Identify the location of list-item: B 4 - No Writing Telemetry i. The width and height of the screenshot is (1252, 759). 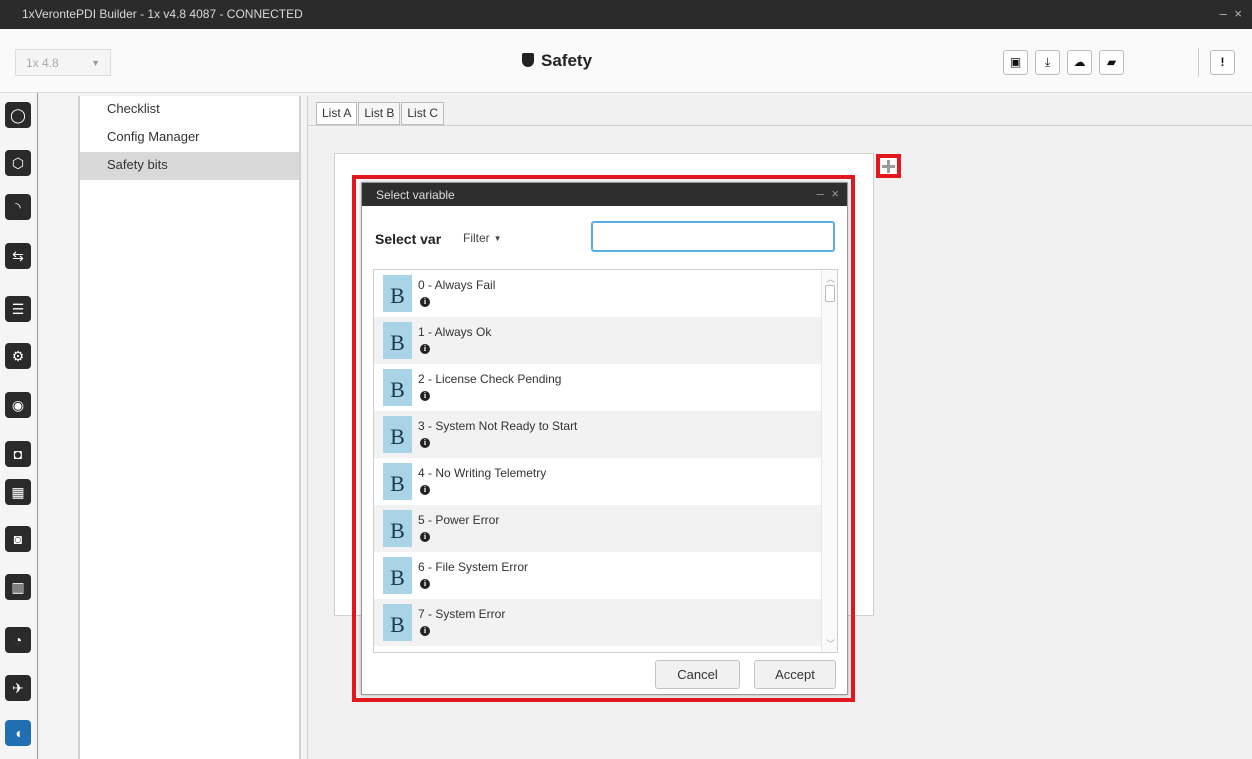
(597, 481).